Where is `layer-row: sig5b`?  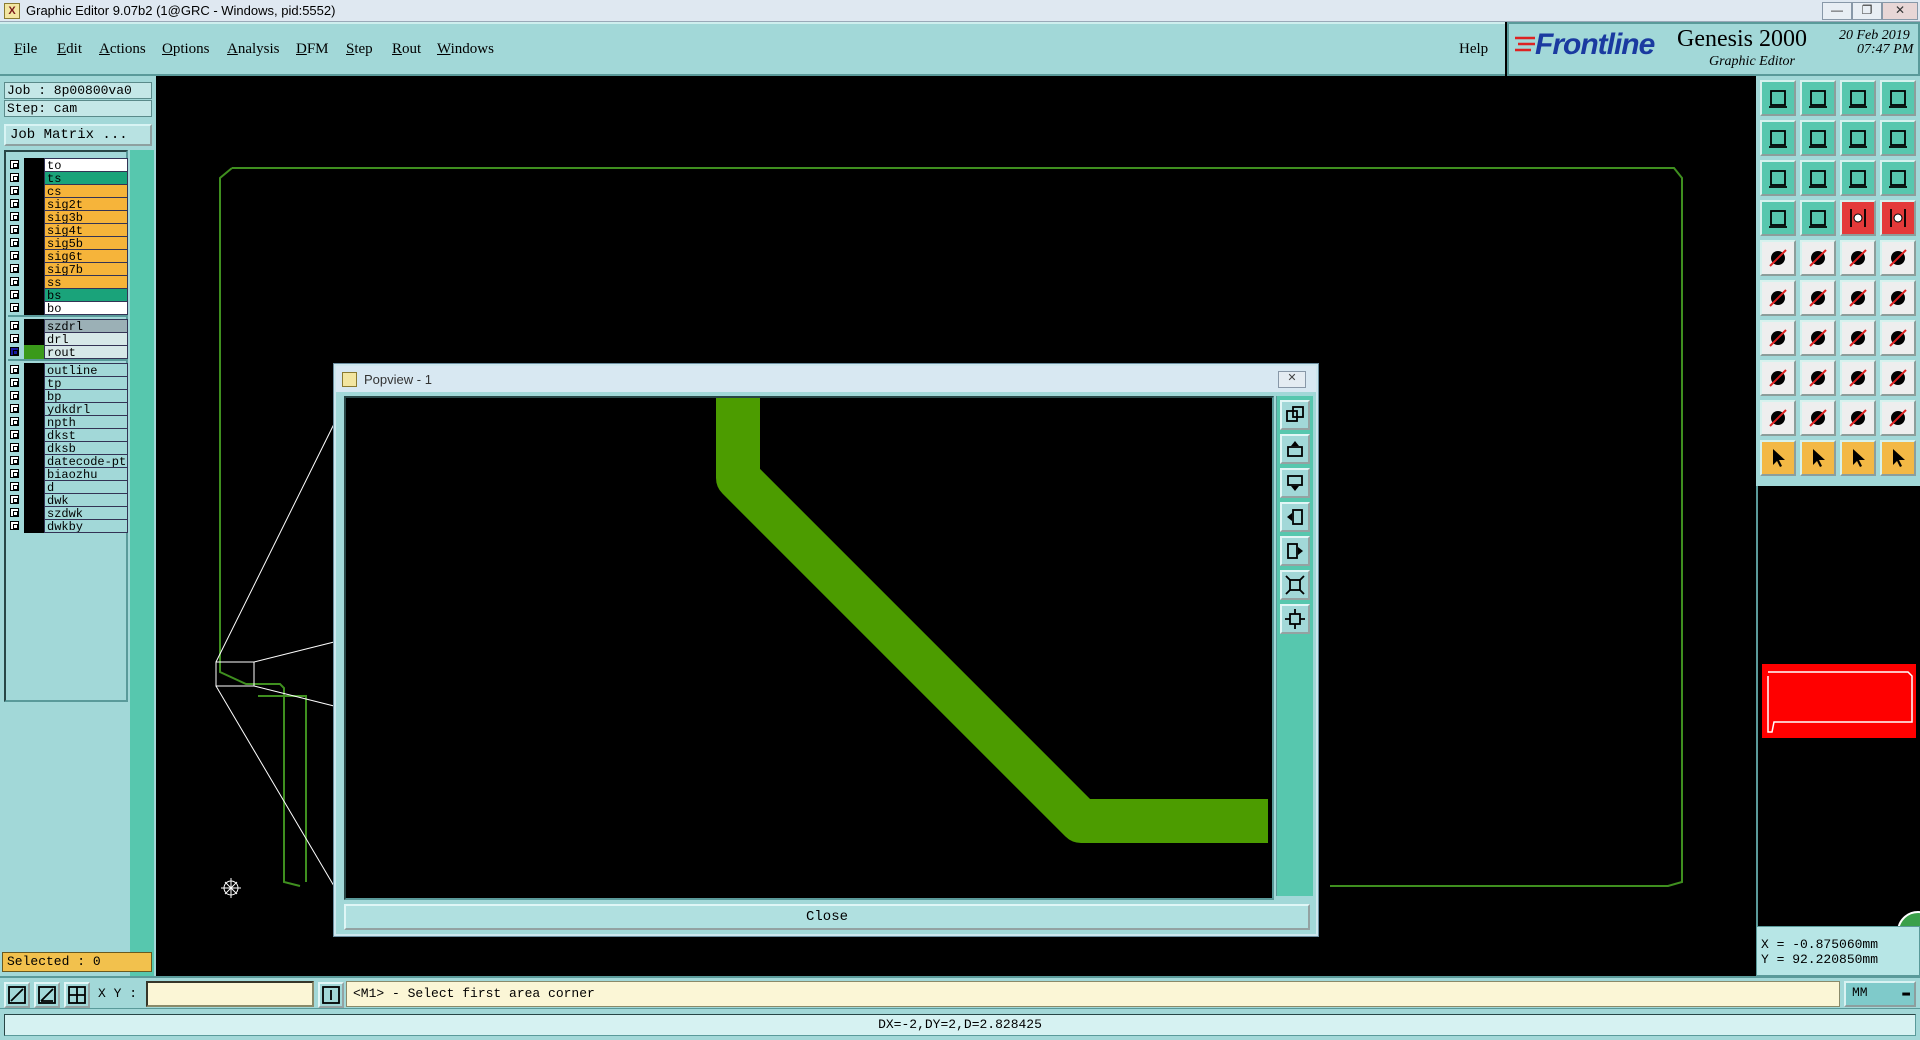 layer-row: sig5b is located at coordinates (68, 243).